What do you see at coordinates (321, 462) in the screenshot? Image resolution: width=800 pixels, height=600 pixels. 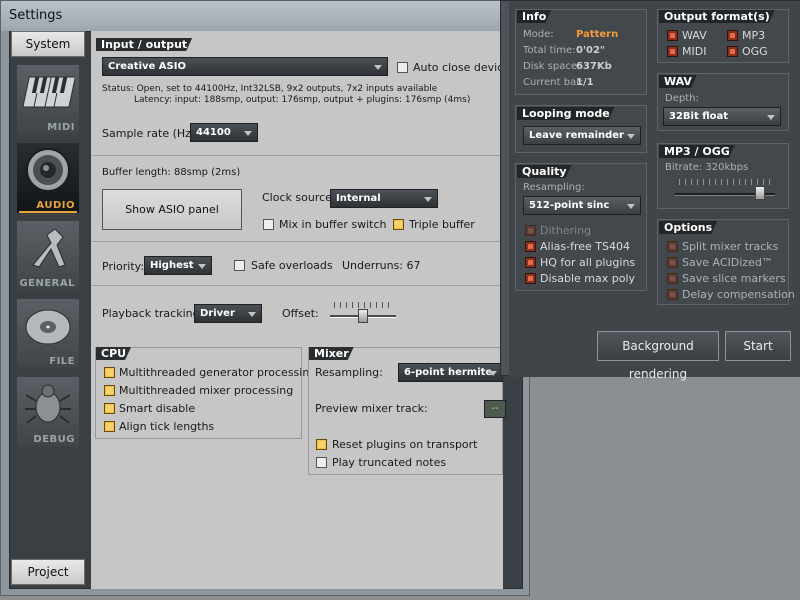 I see `play-truncated-checkbox` at bounding box center [321, 462].